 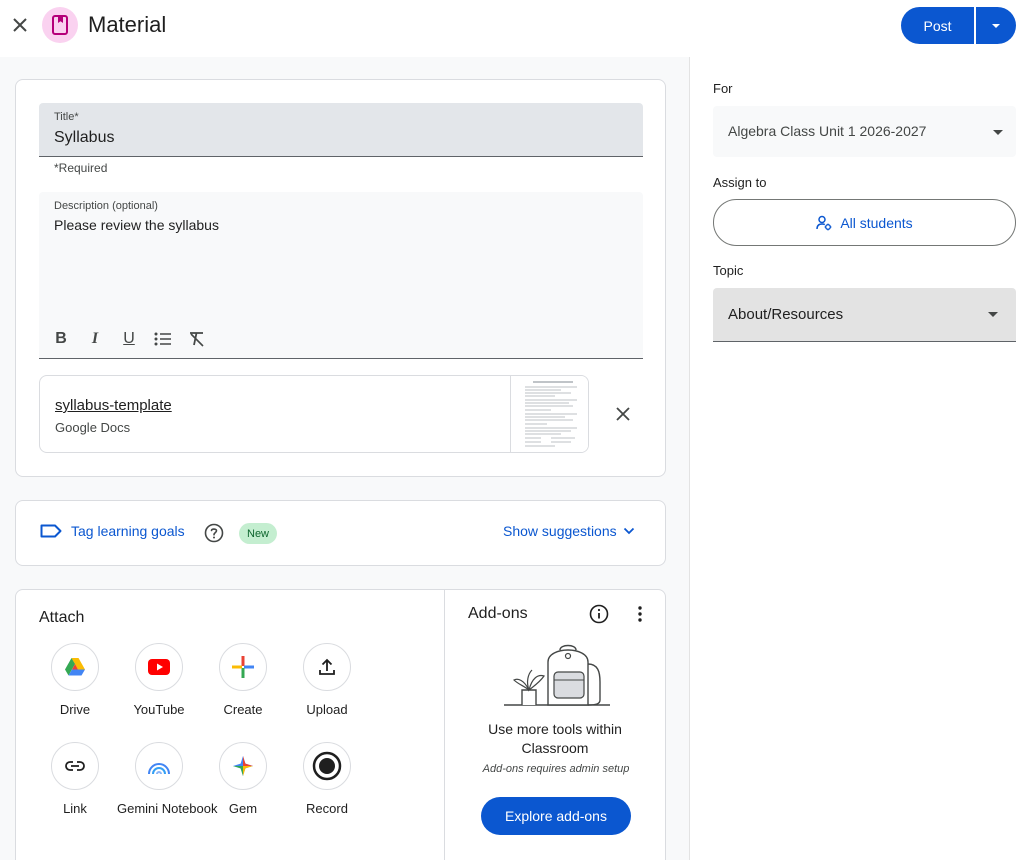 What do you see at coordinates (786, 314) in the screenshot?
I see `topic-select-value: About/Resources` at bounding box center [786, 314].